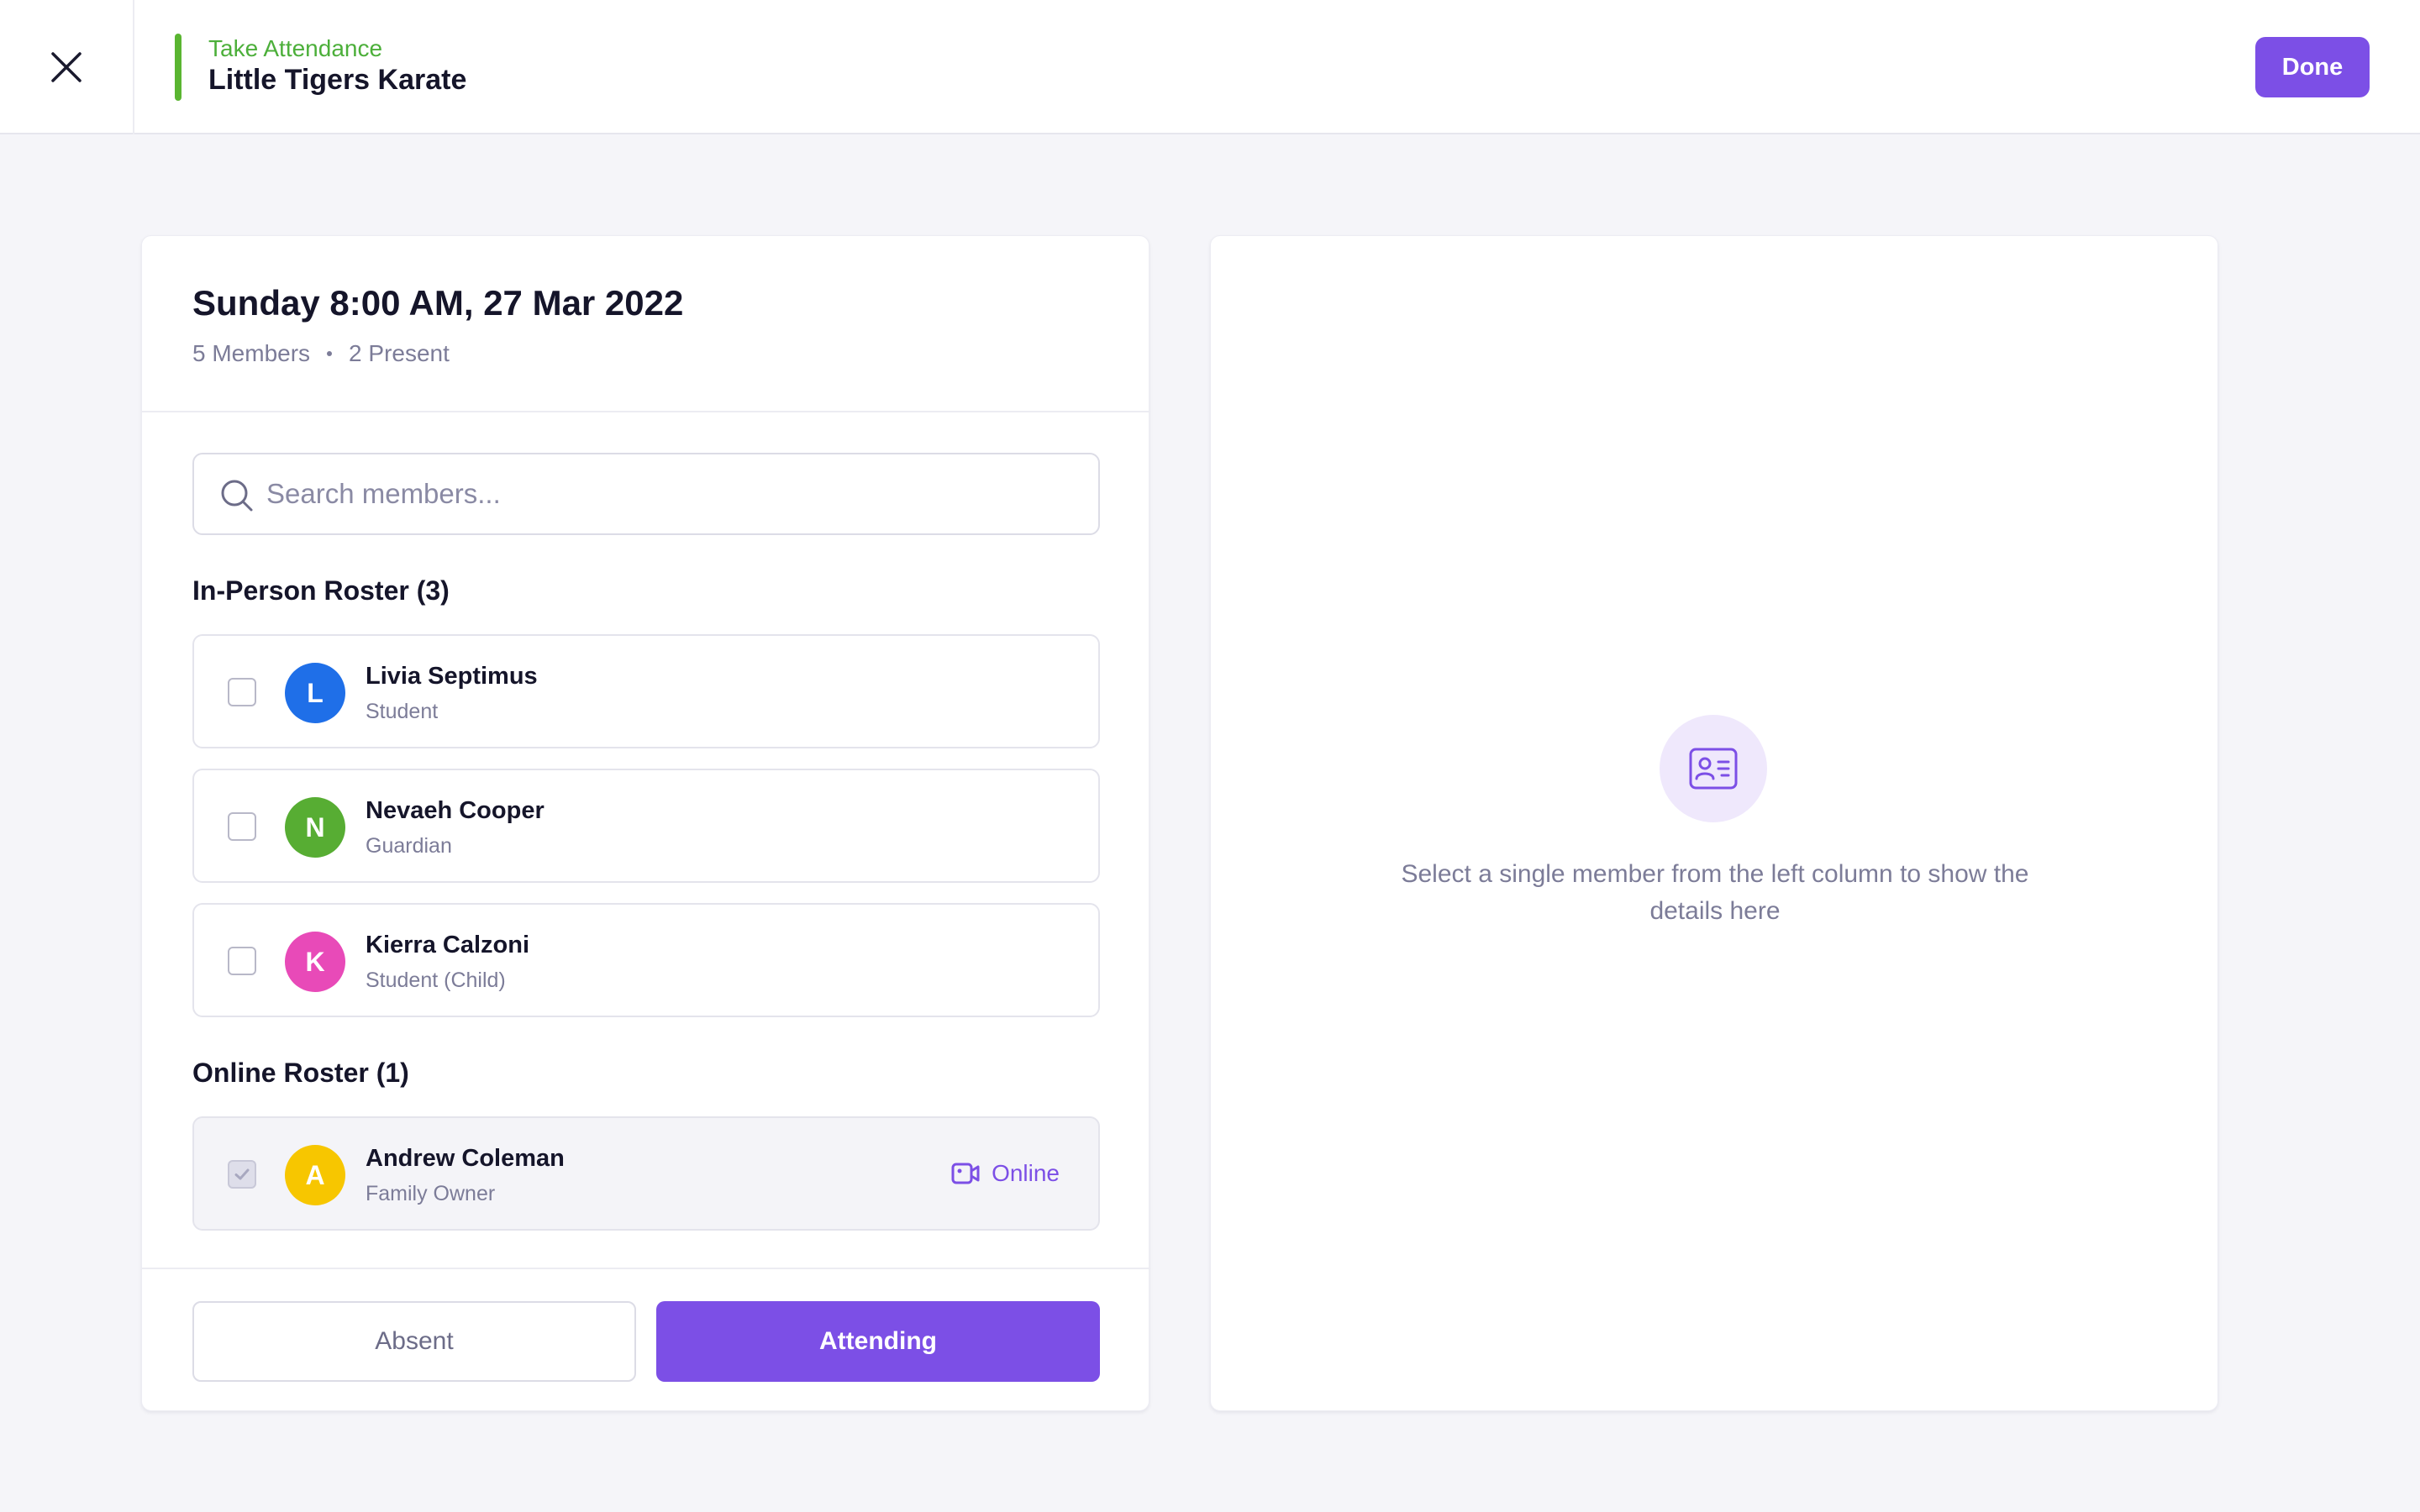  Describe the element at coordinates (402, 711) in the screenshot. I see `member-role: Student` at that location.